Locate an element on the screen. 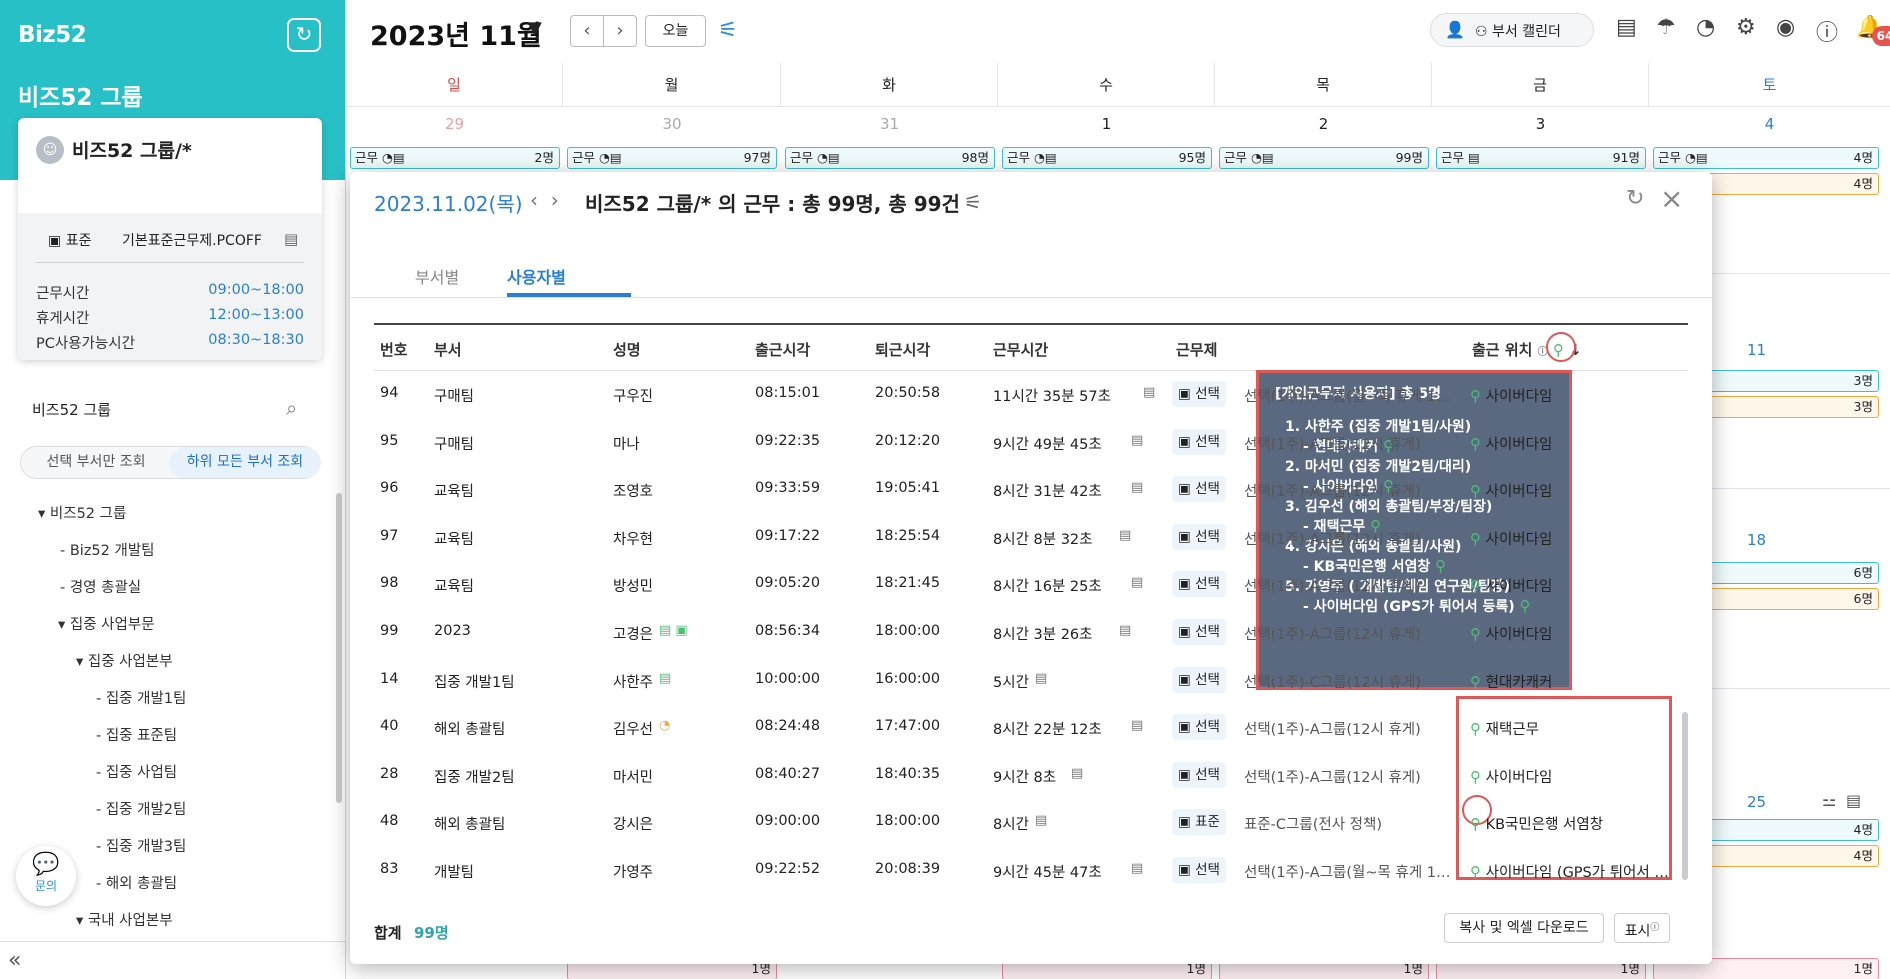 Image resolution: width=1890 pixels, height=979 pixels. work-chip: 근무 ▤ 91명 is located at coordinates (1541, 158).